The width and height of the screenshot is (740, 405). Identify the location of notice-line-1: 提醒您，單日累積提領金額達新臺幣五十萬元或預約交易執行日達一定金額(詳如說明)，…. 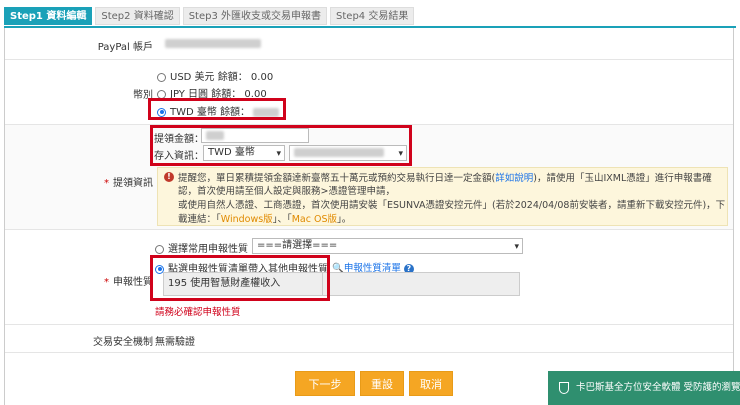
(445, 178).